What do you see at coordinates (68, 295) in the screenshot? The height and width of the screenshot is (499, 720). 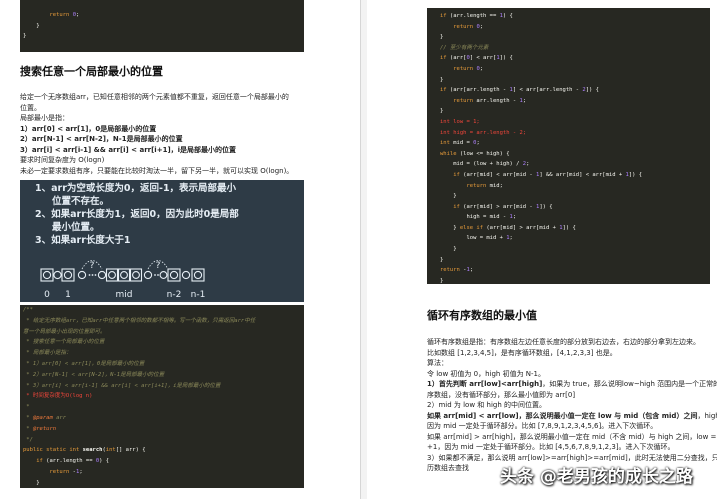 I see `index-label-1: 1` at bounding box center [68, 295].